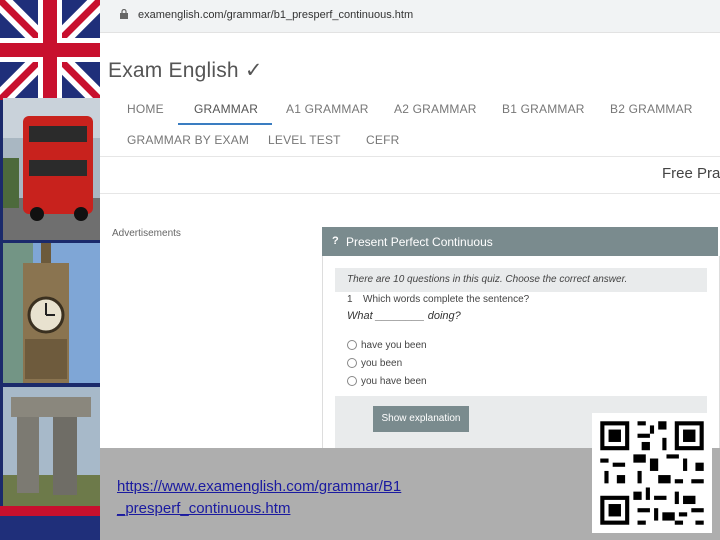  What do you see at coordinates (188, 140) in the screenshot?
I see `nav-grammar-by-exam: GRAMMAR BY EXAM` at bounding box center [188, 140].